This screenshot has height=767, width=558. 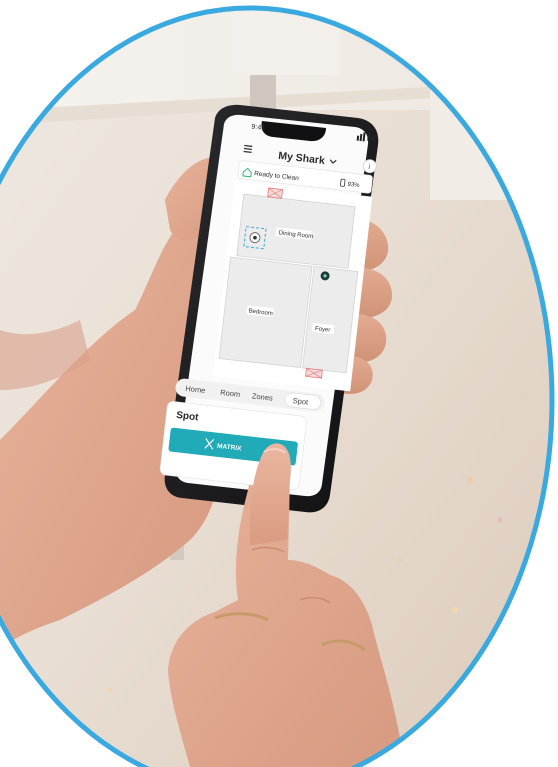 I want to click on spot-panel: Spot MATRIX, so click(x=233, y=445).